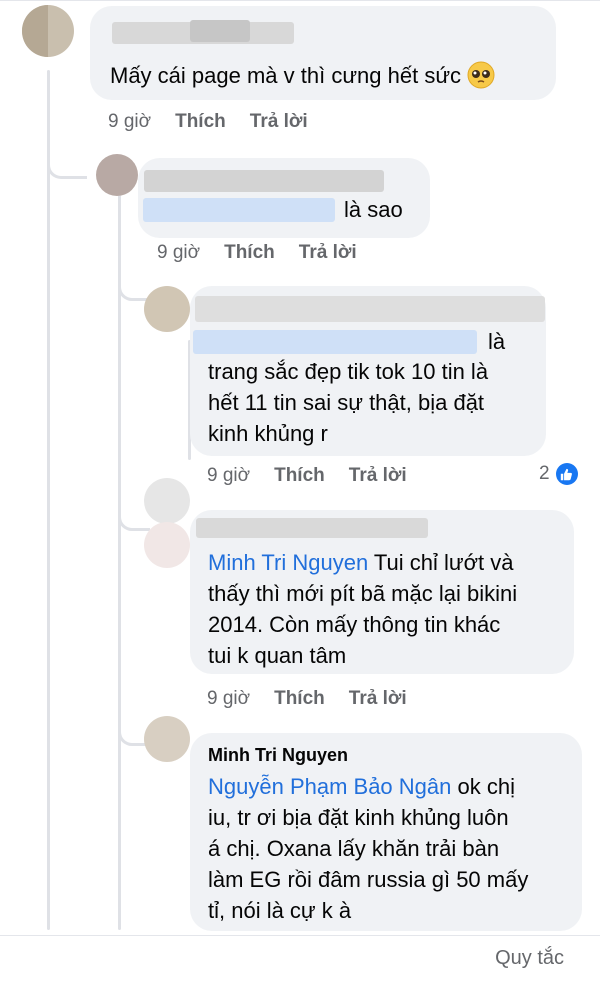 This screenshot has height=990, width=600. What do you see at coordinates (48, 500) in the screenshot?
I see `thread-line-main` at bounding box center [48, 500].